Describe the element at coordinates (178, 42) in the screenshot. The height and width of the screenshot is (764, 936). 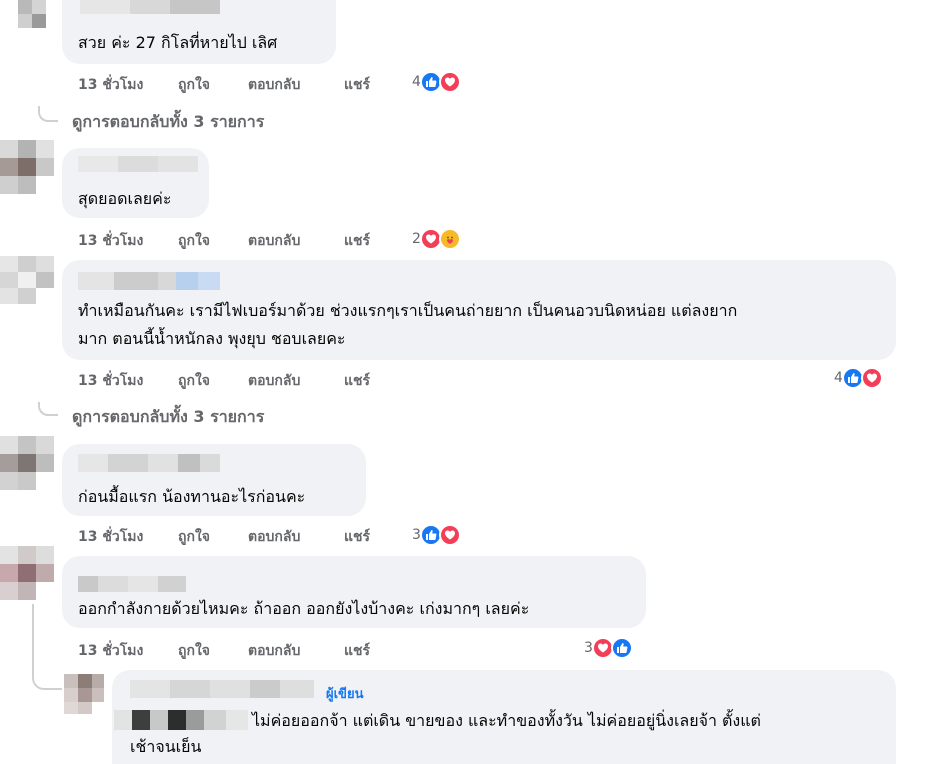
I see `comment-text: สวย ค่ะ 27 กิโลที่หายไป เลิศ` at that location.